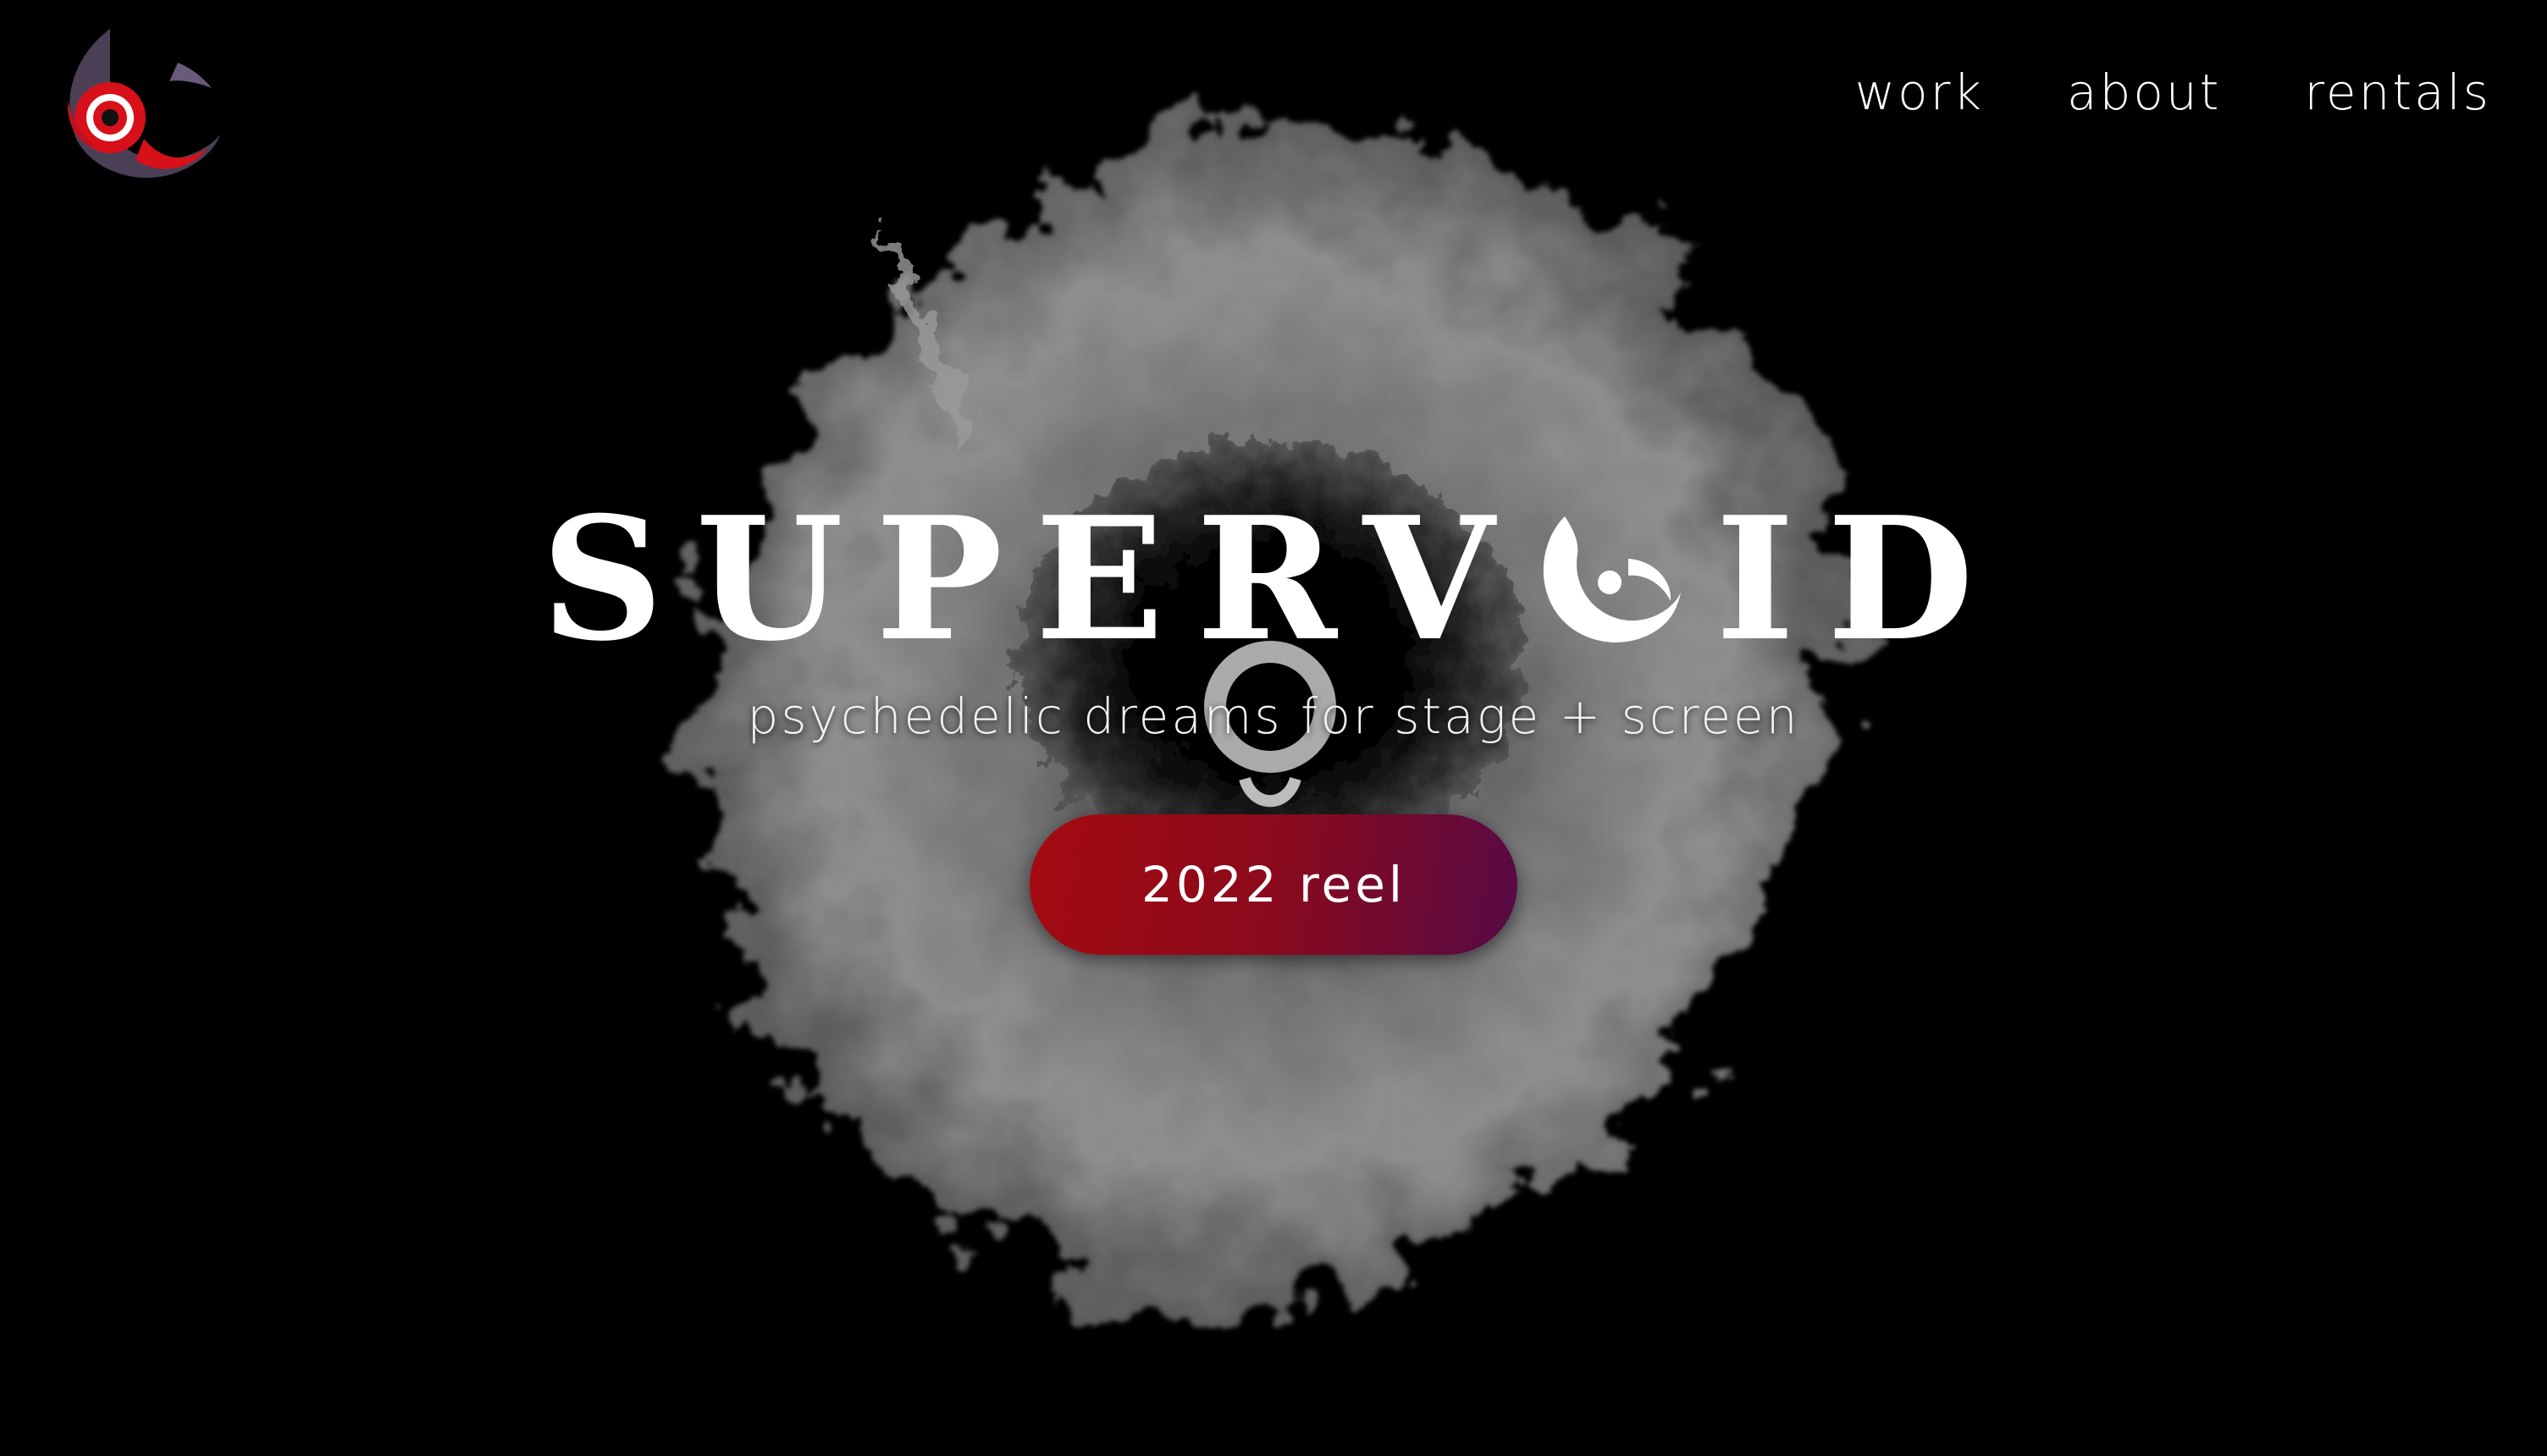 Image resolution: width=2547 pixels, height=1456 pixels. I want to click on title-wrap: SUPERV ID, so click(1273, 580).